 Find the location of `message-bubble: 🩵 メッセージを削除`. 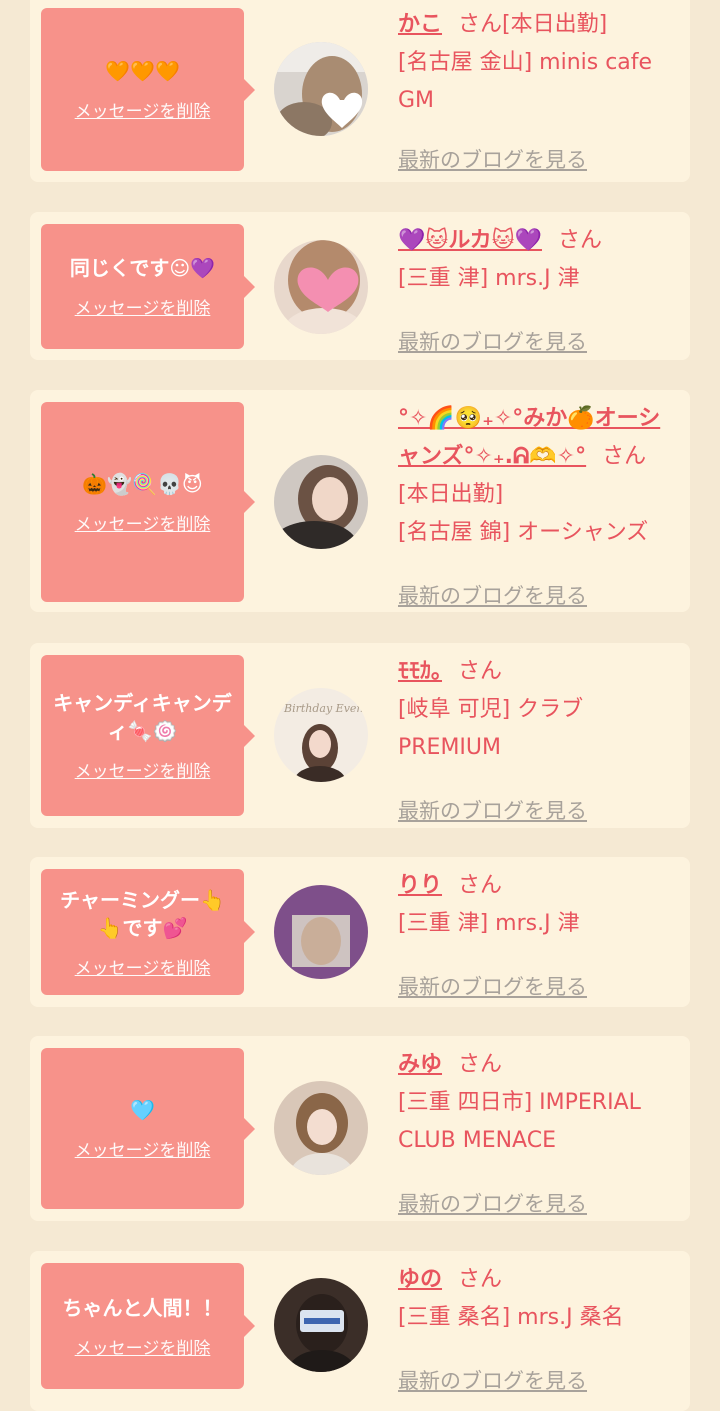

message-bubble: 🩵 メッセージを削除 is located at coordinates (148, 1128).